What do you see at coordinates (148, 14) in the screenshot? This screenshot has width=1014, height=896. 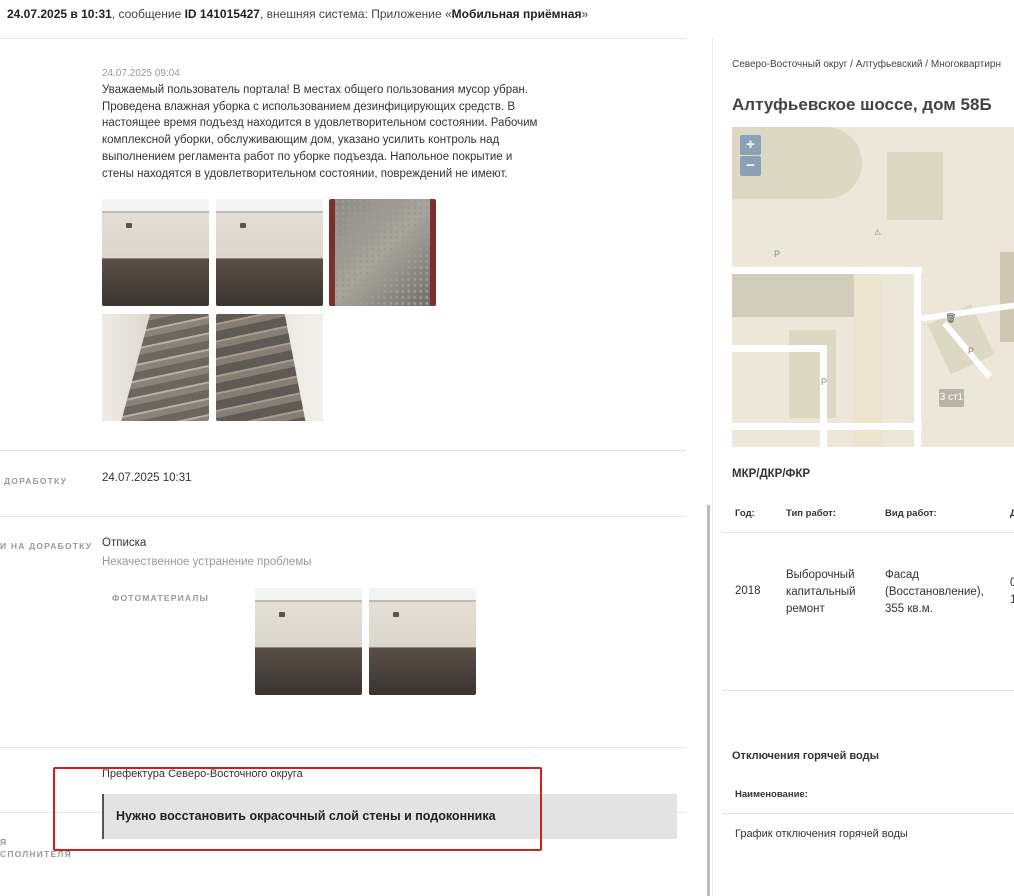 I see `header-text-message: , сообщение` at bounding box center [148, 14].